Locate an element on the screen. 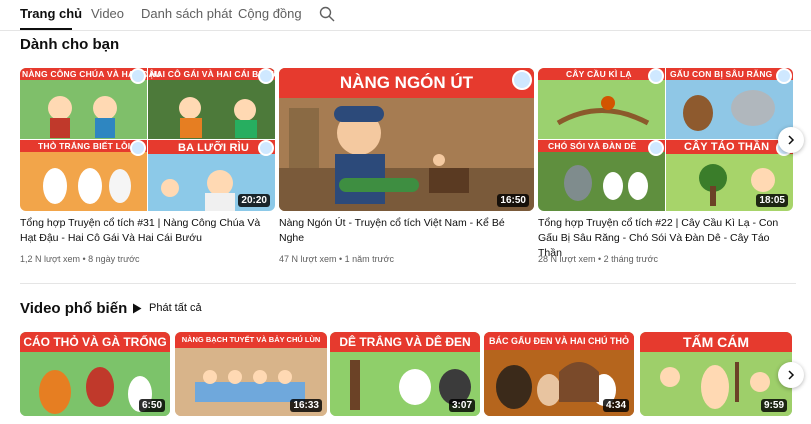 Image resolution: width=811 pixels, height=424 pixels. panel-label: BA LƯỠI RÌU is located at coordinates (214, 148).